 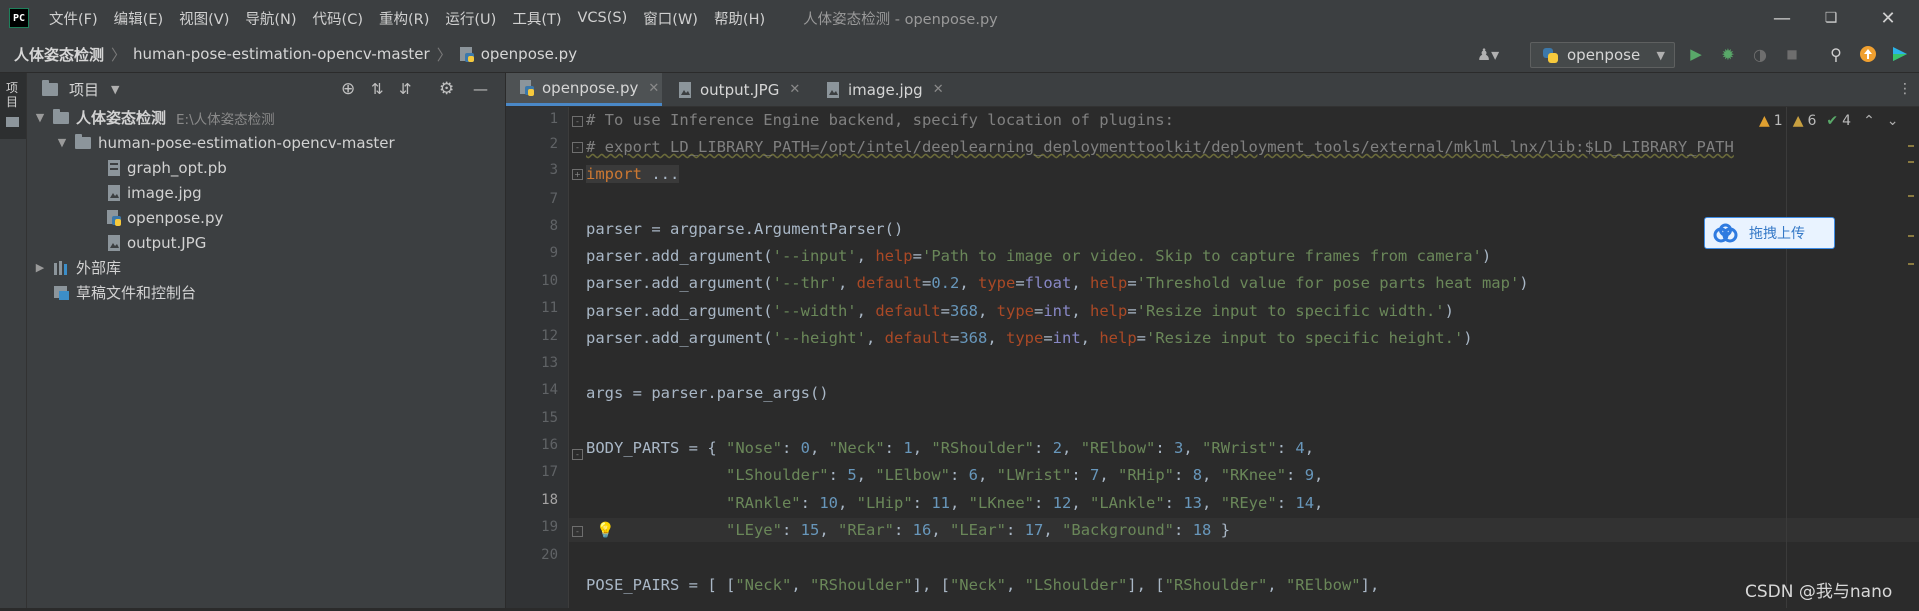 I want to click on window-title: 人体姿态检测 - openpose.py, so click(x=900, y=19).